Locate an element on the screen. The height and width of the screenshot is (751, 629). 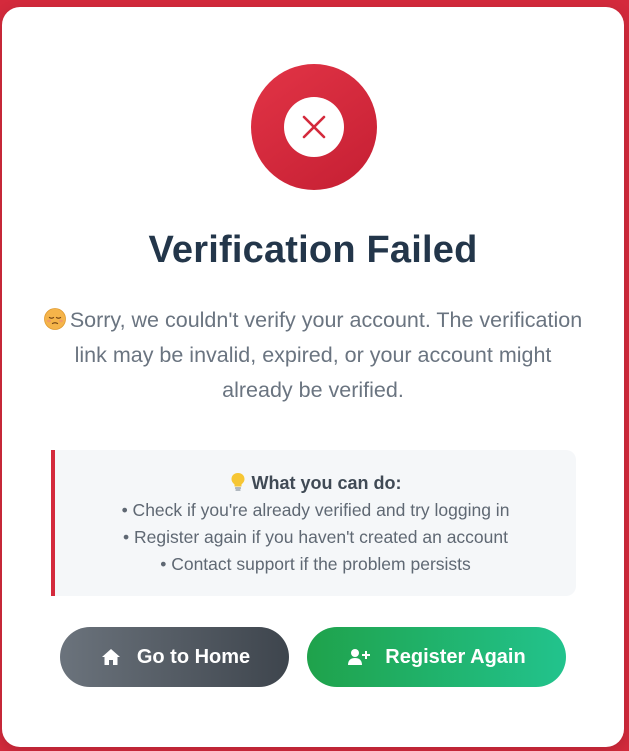
tips-heading: What you can do: is located at coordinates (315, 483).